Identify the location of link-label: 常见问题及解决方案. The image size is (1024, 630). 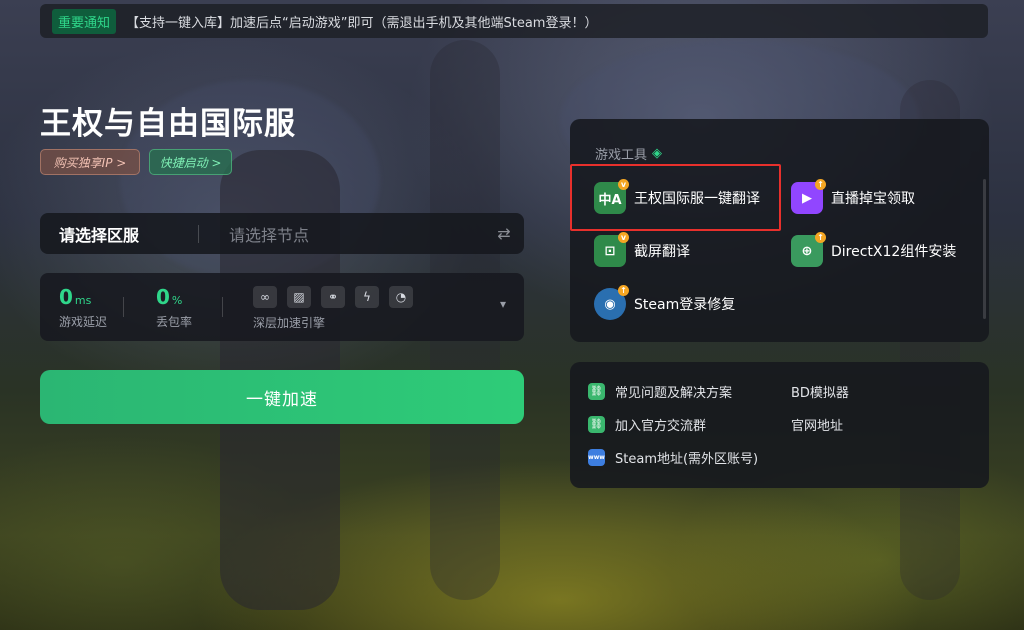
(674, 393).